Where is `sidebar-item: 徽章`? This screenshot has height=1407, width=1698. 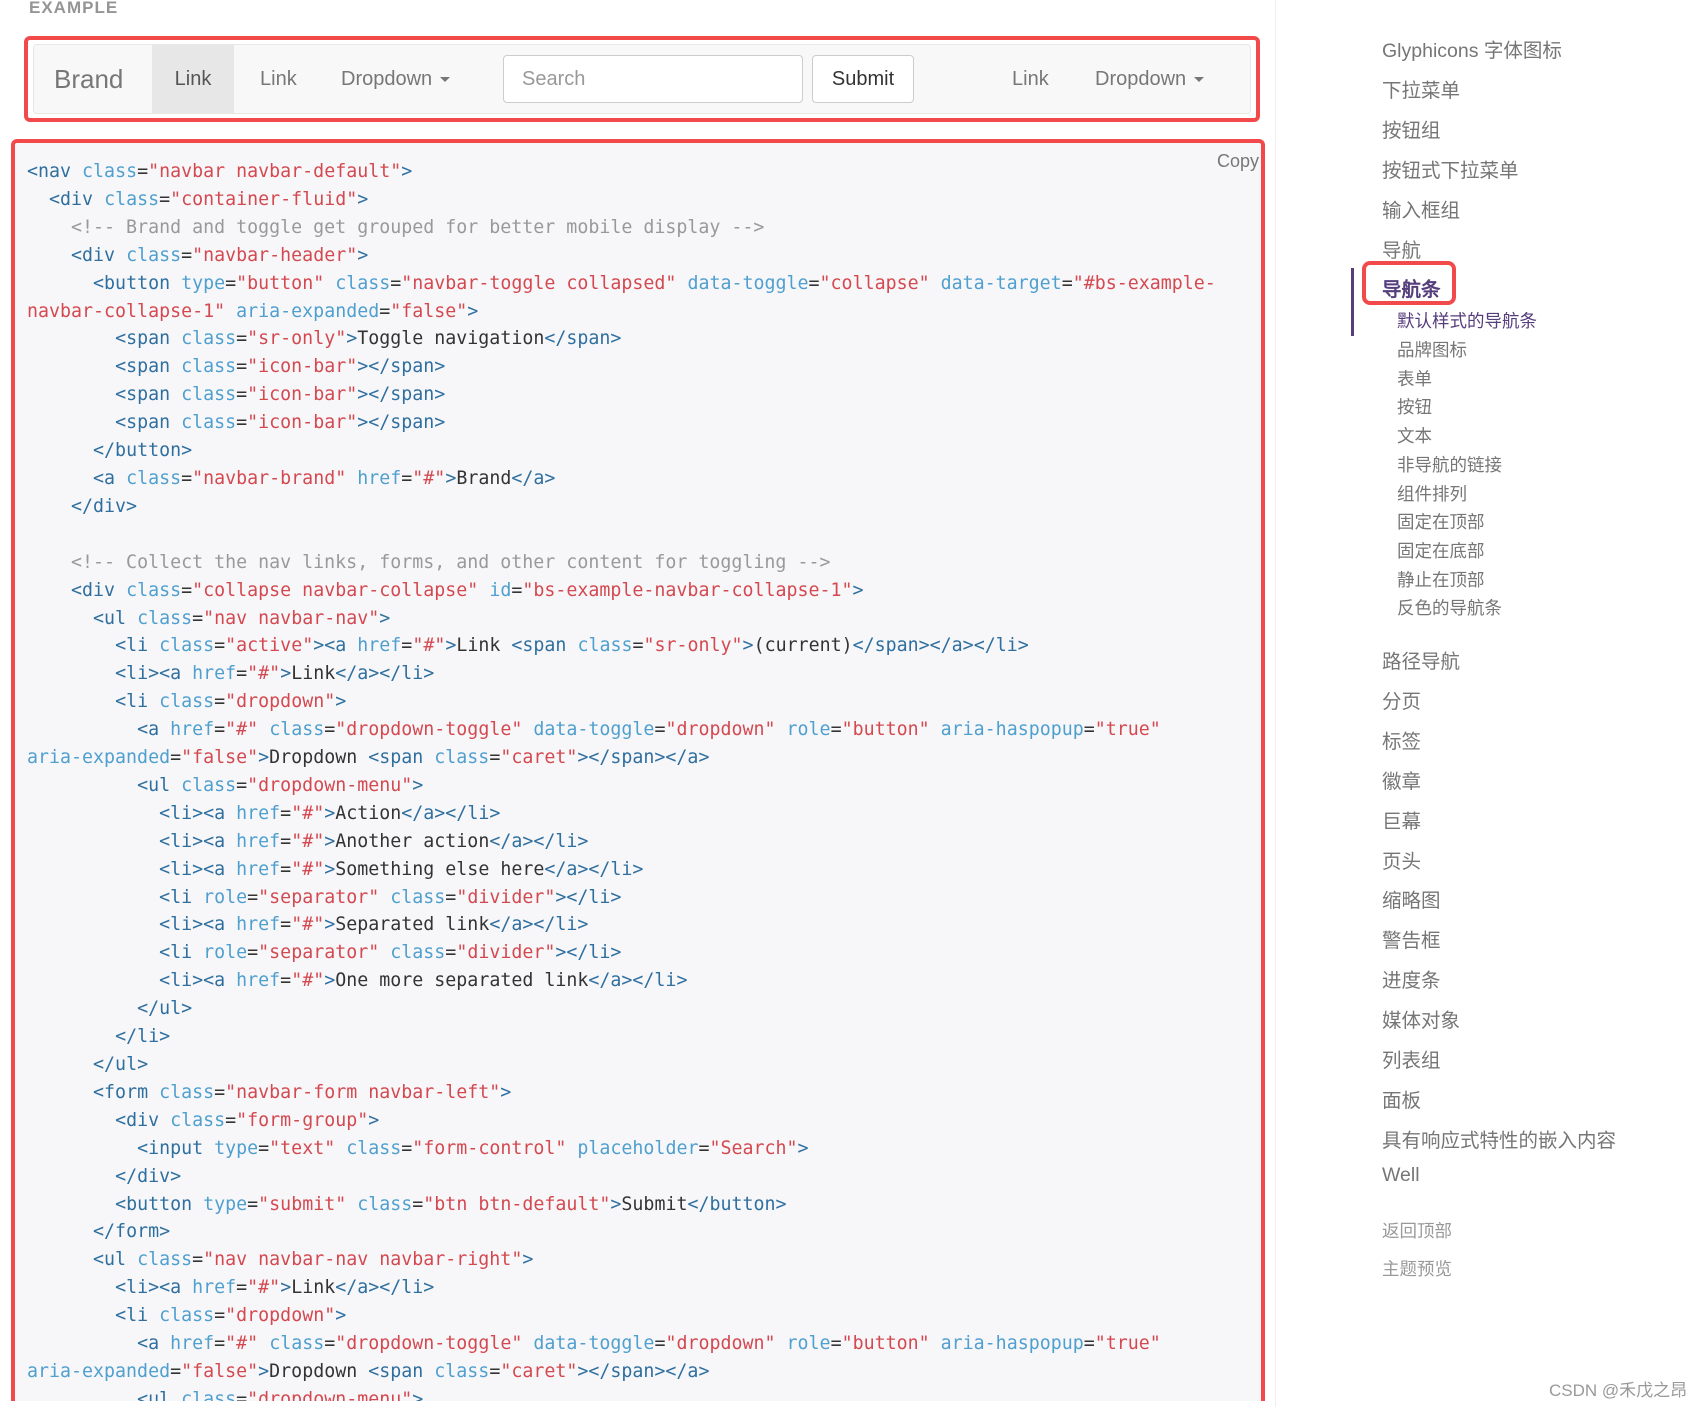
sidebar-item: 徽章 is located at coordinates (1401, 779).